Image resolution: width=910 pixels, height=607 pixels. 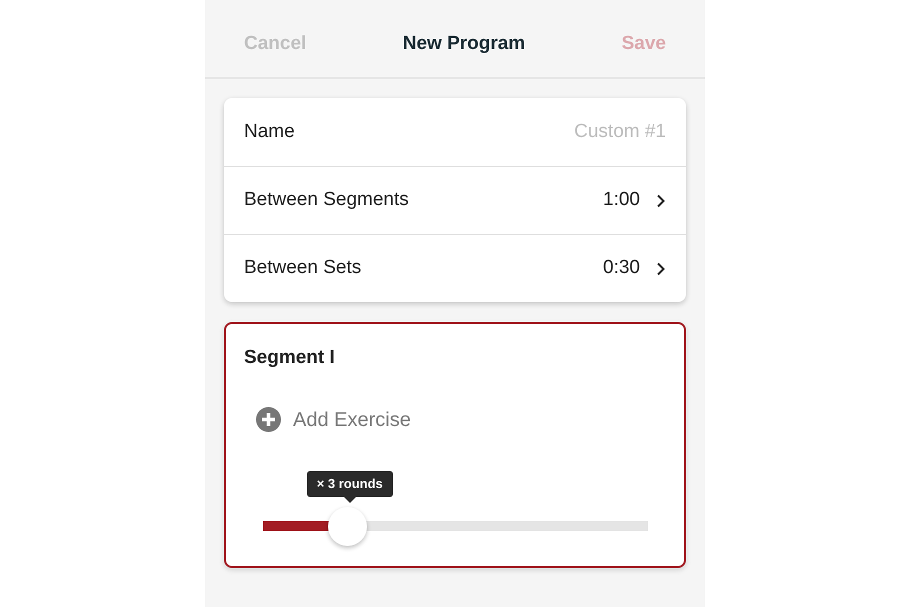 I want to click on segment-title: Segment I, so click(x=290, y=358).